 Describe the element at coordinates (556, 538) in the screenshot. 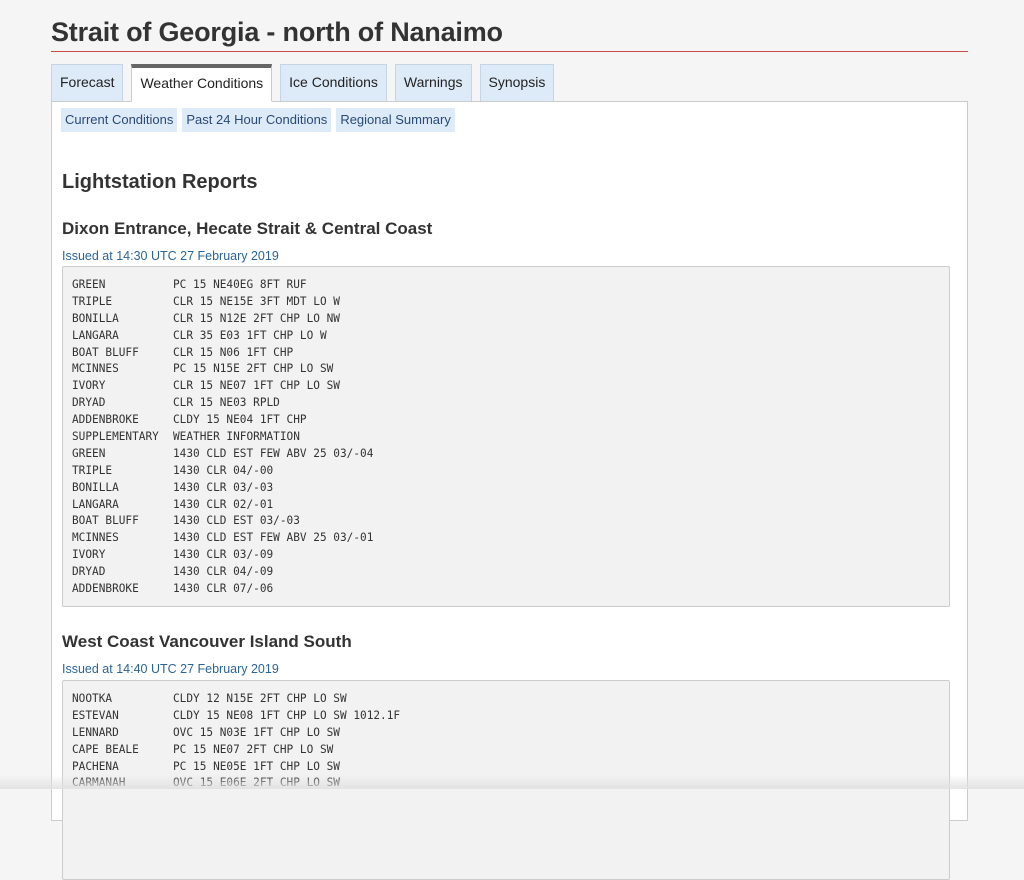

I see `station-observation: 1430 CLD EST FEW ABV 25 03/-01` at that location.